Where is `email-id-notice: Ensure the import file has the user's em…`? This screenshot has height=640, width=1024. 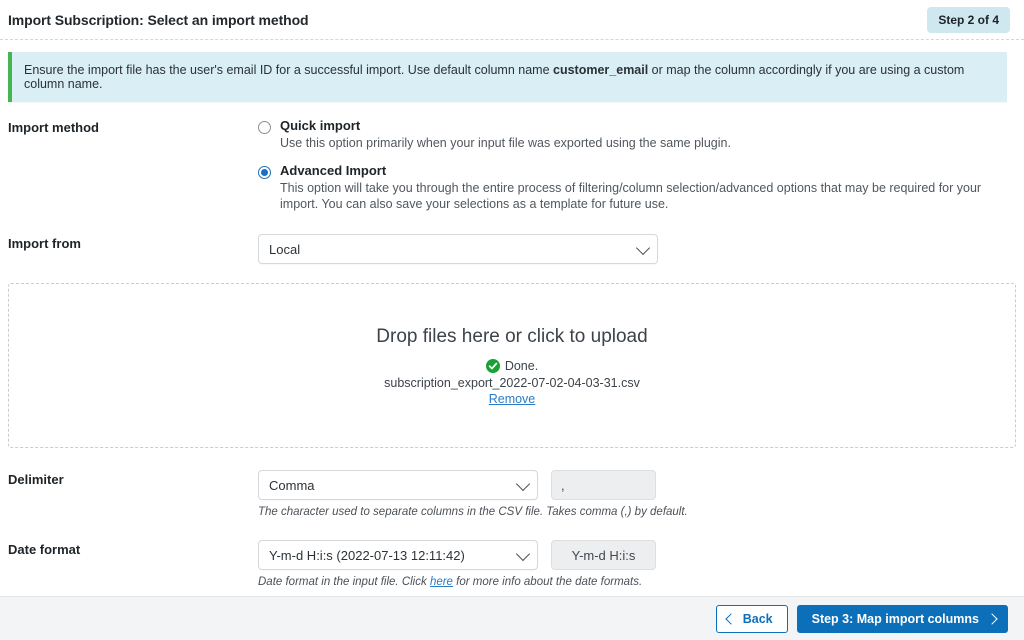
email-id-notice: Ensure the import file has the user's em… is located at coordinates (507, 77).